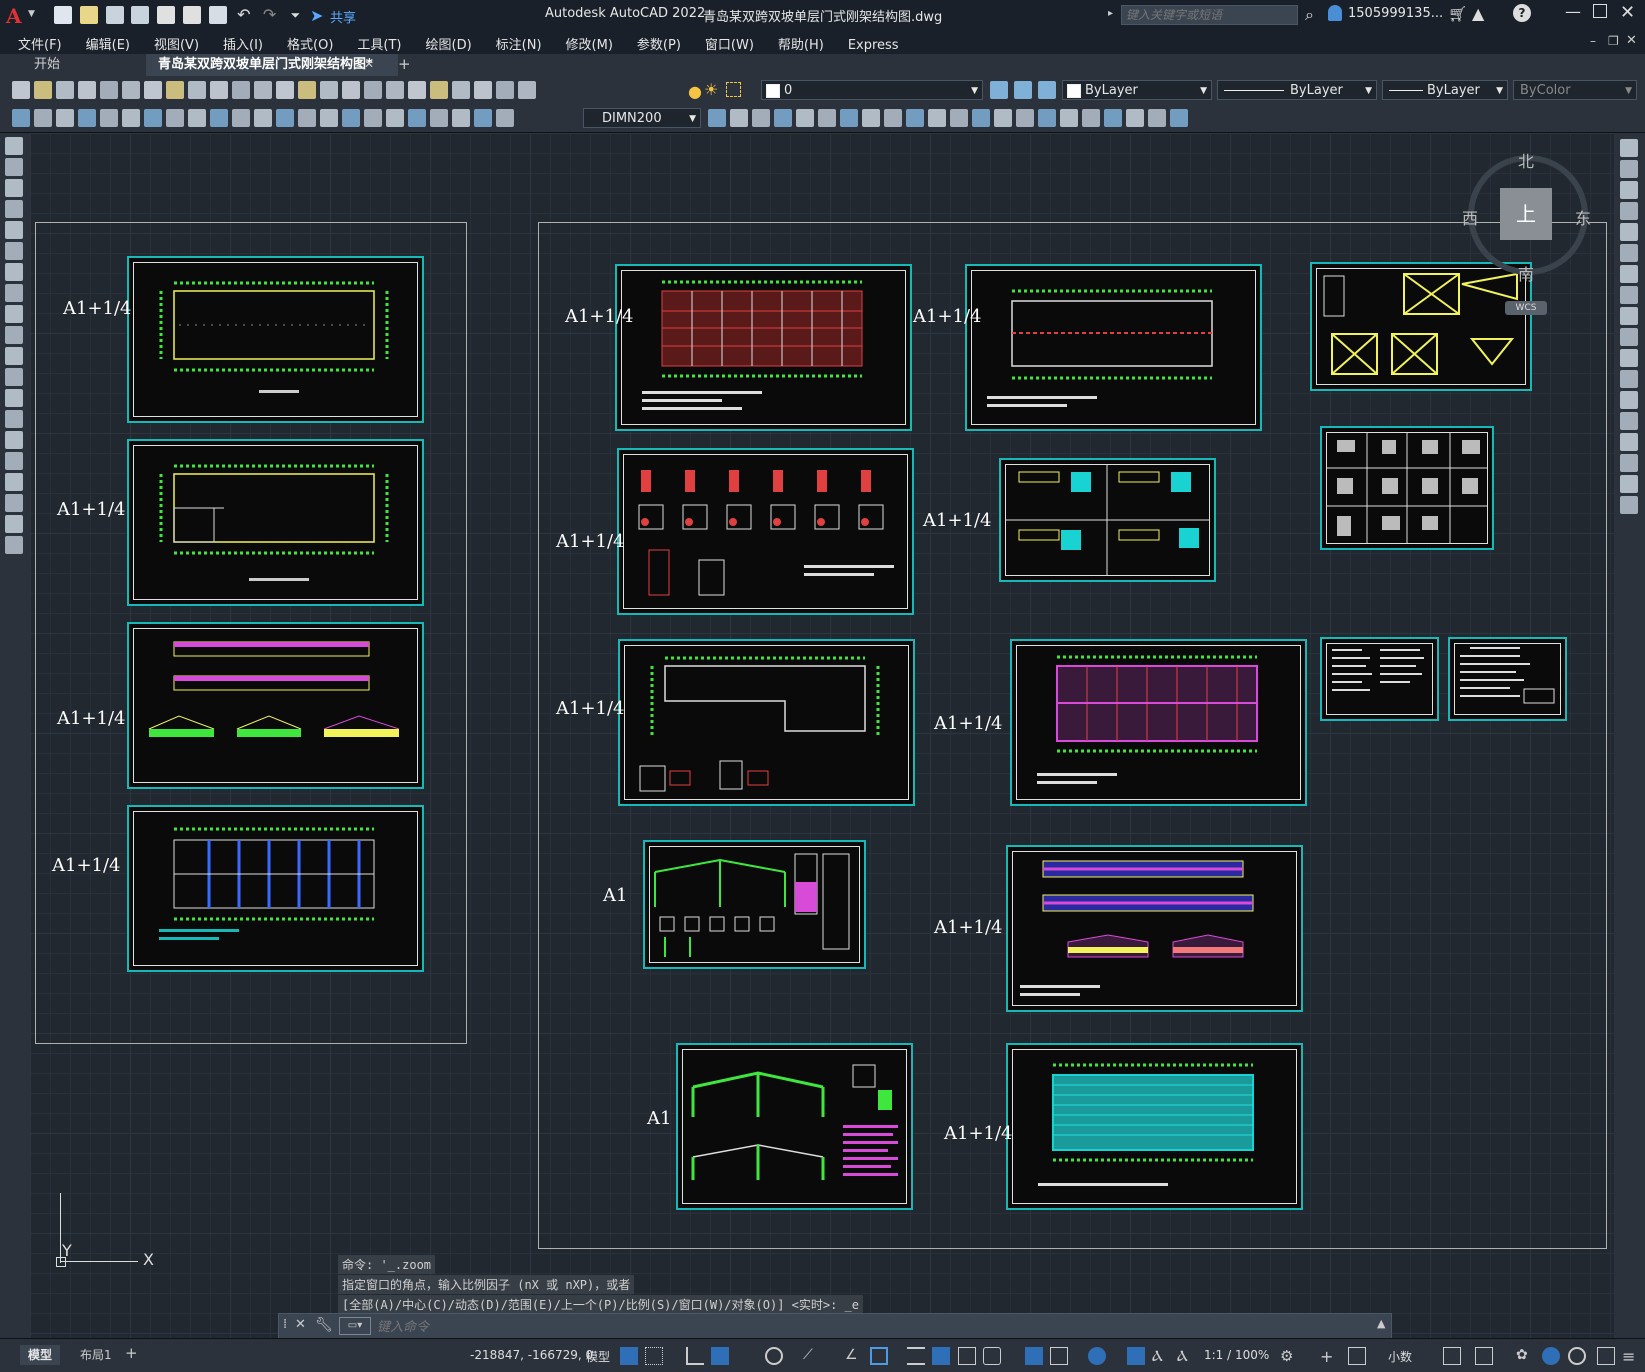 The height and width of the screenshot is (1372, 1645). I want to click on annotation-scale-value: 1:1 / 100%, so click(1236, 1355).